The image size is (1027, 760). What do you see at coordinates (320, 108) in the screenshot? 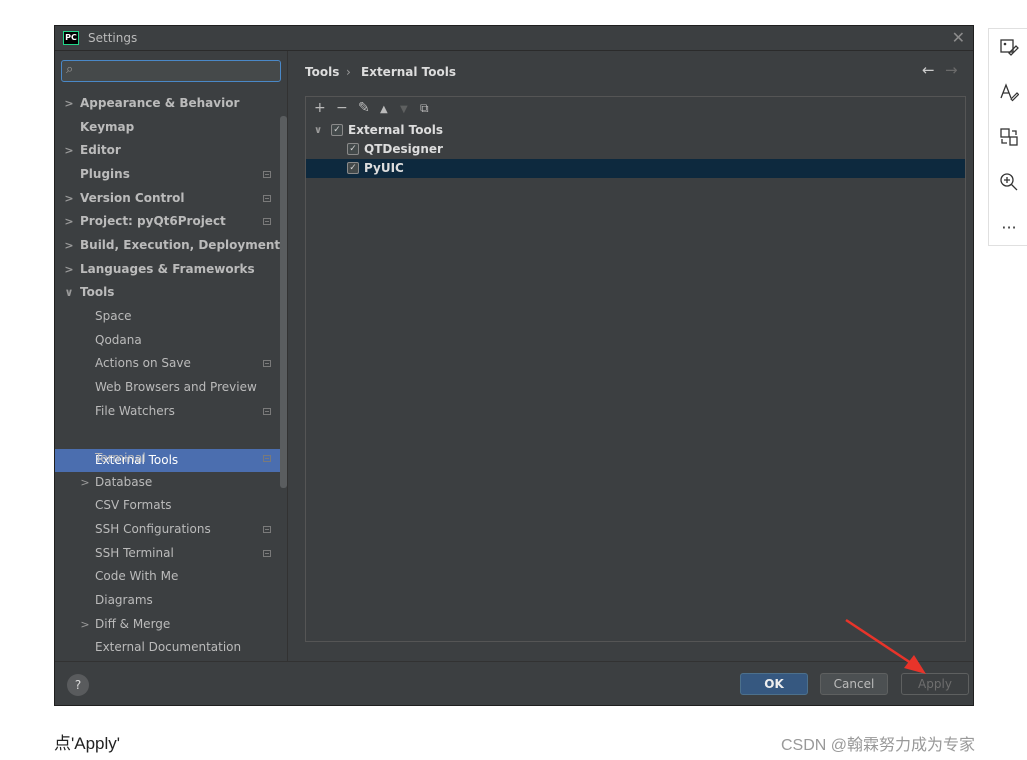
I see `add-icon: +` at bounding box center [320, 108].